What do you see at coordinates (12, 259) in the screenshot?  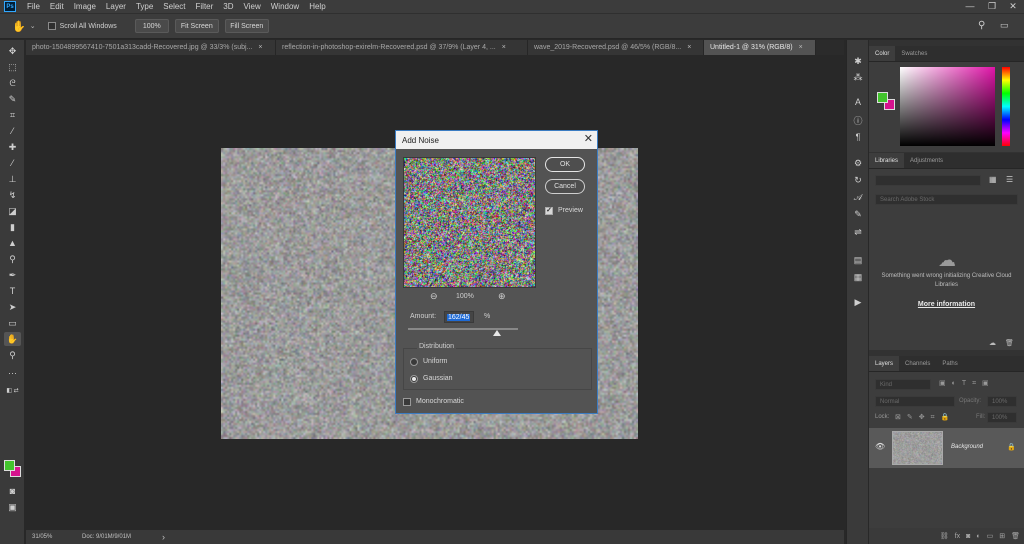 I see `dodge-tool-icon: ⚲` at bounding box center [12, 259].